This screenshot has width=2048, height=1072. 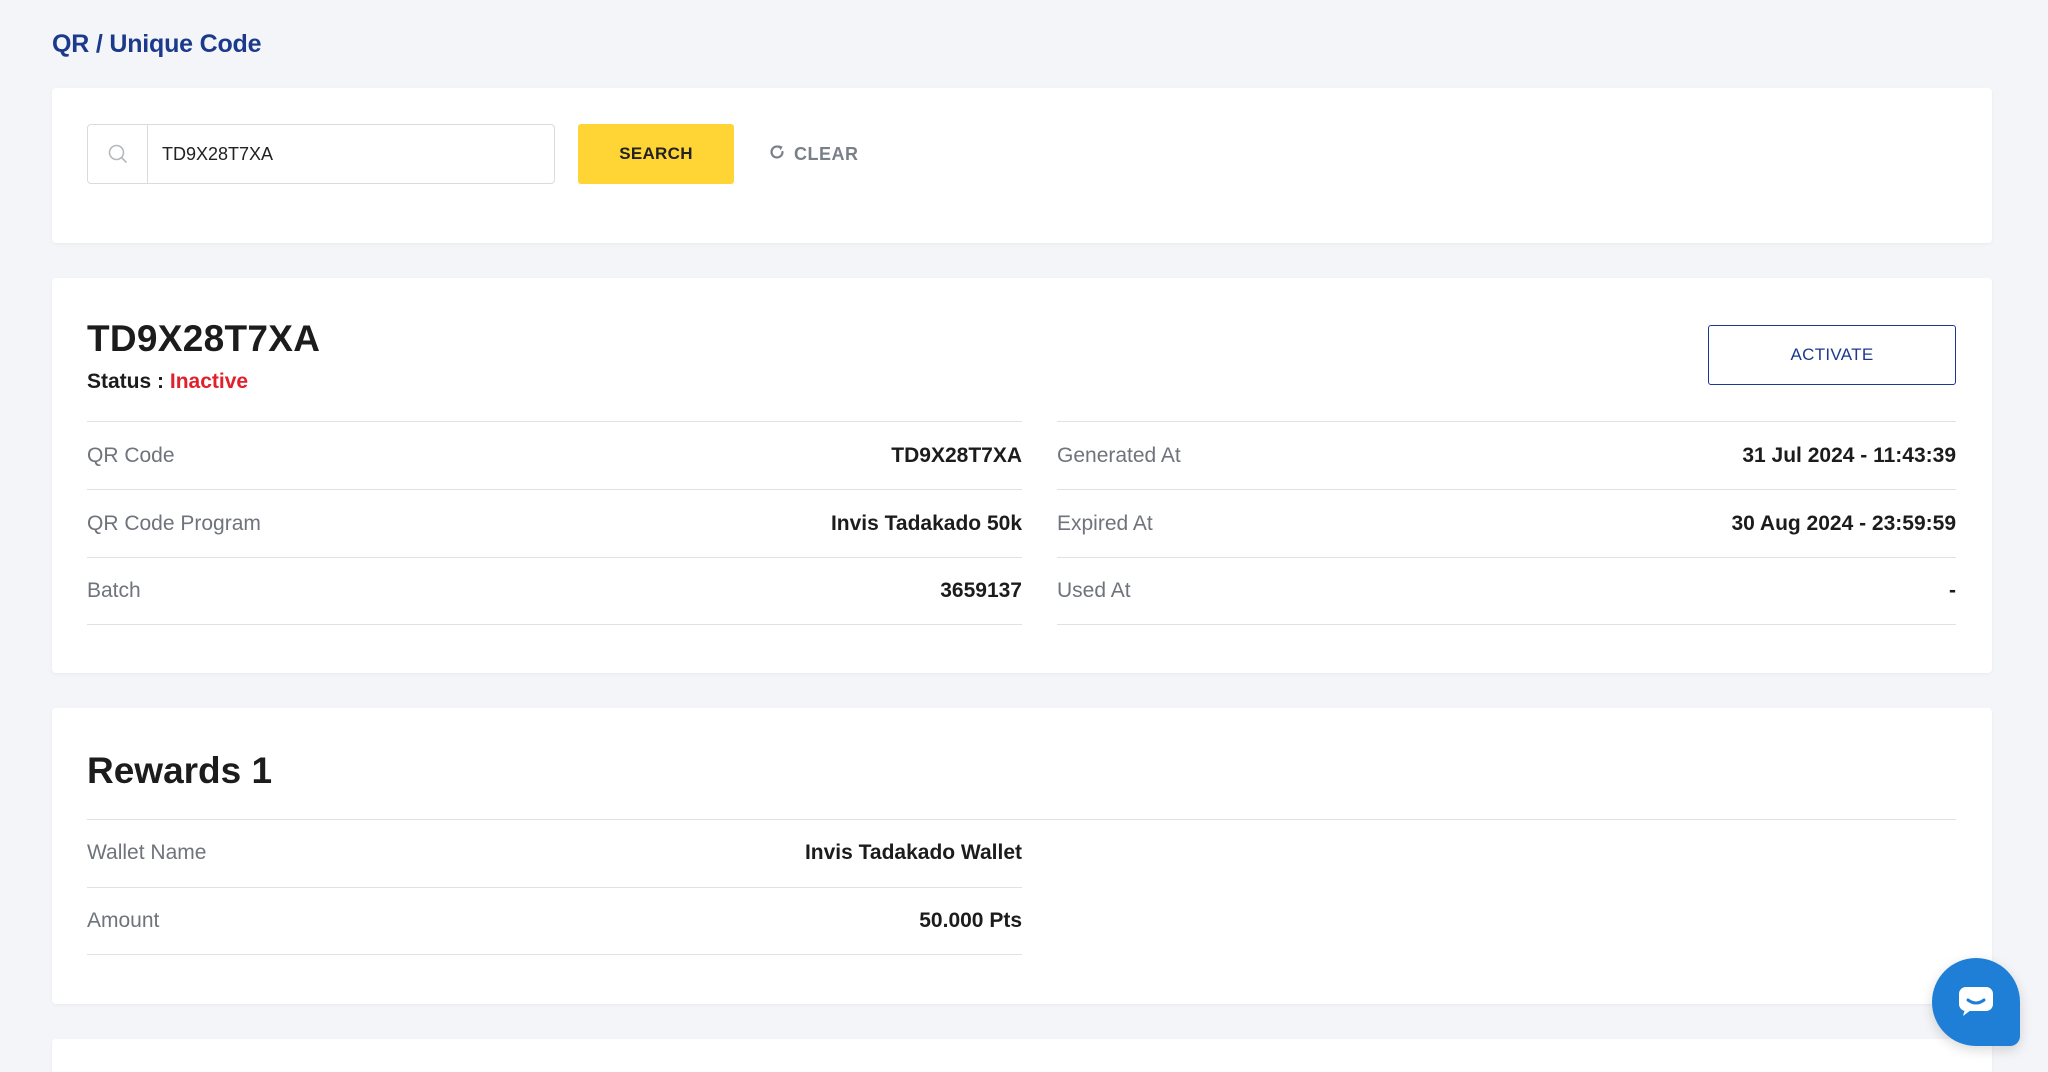 I want to click on activate-button: ACTIVATE, so click(x=1832, y=355).